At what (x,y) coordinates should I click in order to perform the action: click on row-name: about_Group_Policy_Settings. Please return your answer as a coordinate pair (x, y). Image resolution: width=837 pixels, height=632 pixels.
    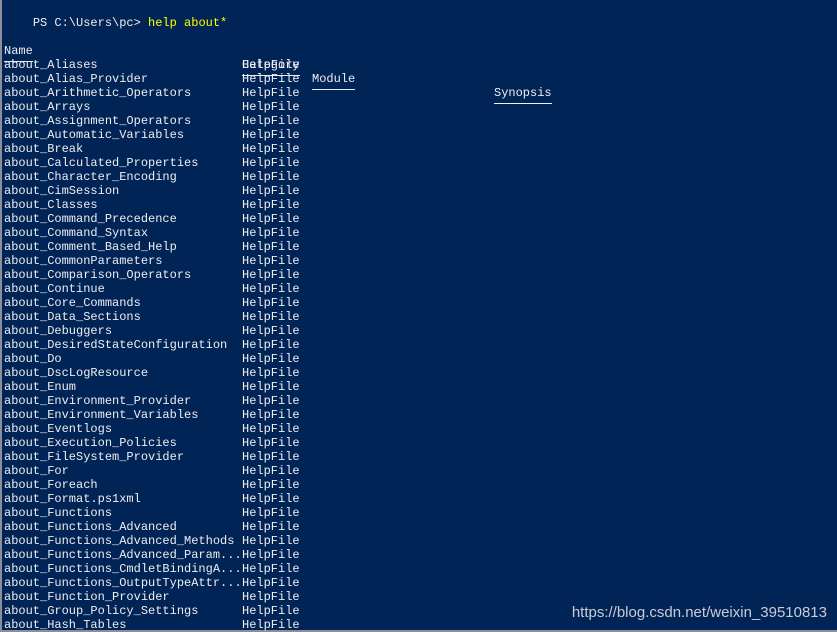
    Looking at the image, I should click on (101, 611).